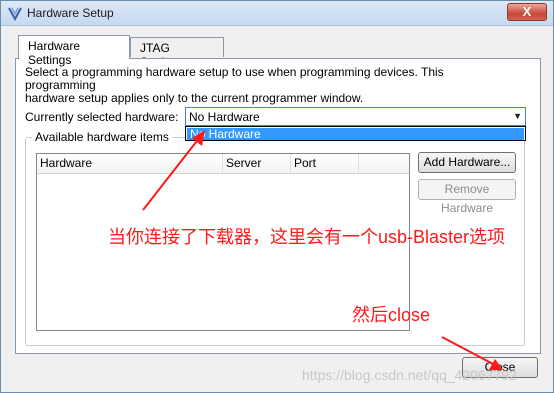  Describe the element at coordinates (517, 116) in the screenshot. I see `chevron-down-icon: ▼` at that location.